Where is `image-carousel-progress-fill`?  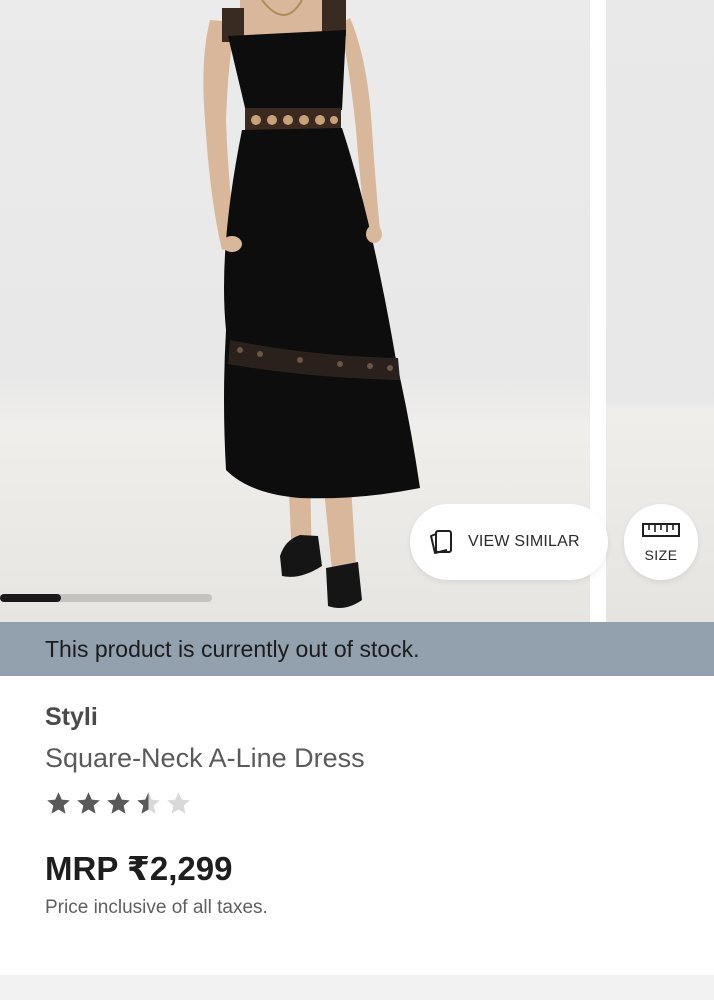
image-carousel-progress-fill is located at coordinates (31, 598).